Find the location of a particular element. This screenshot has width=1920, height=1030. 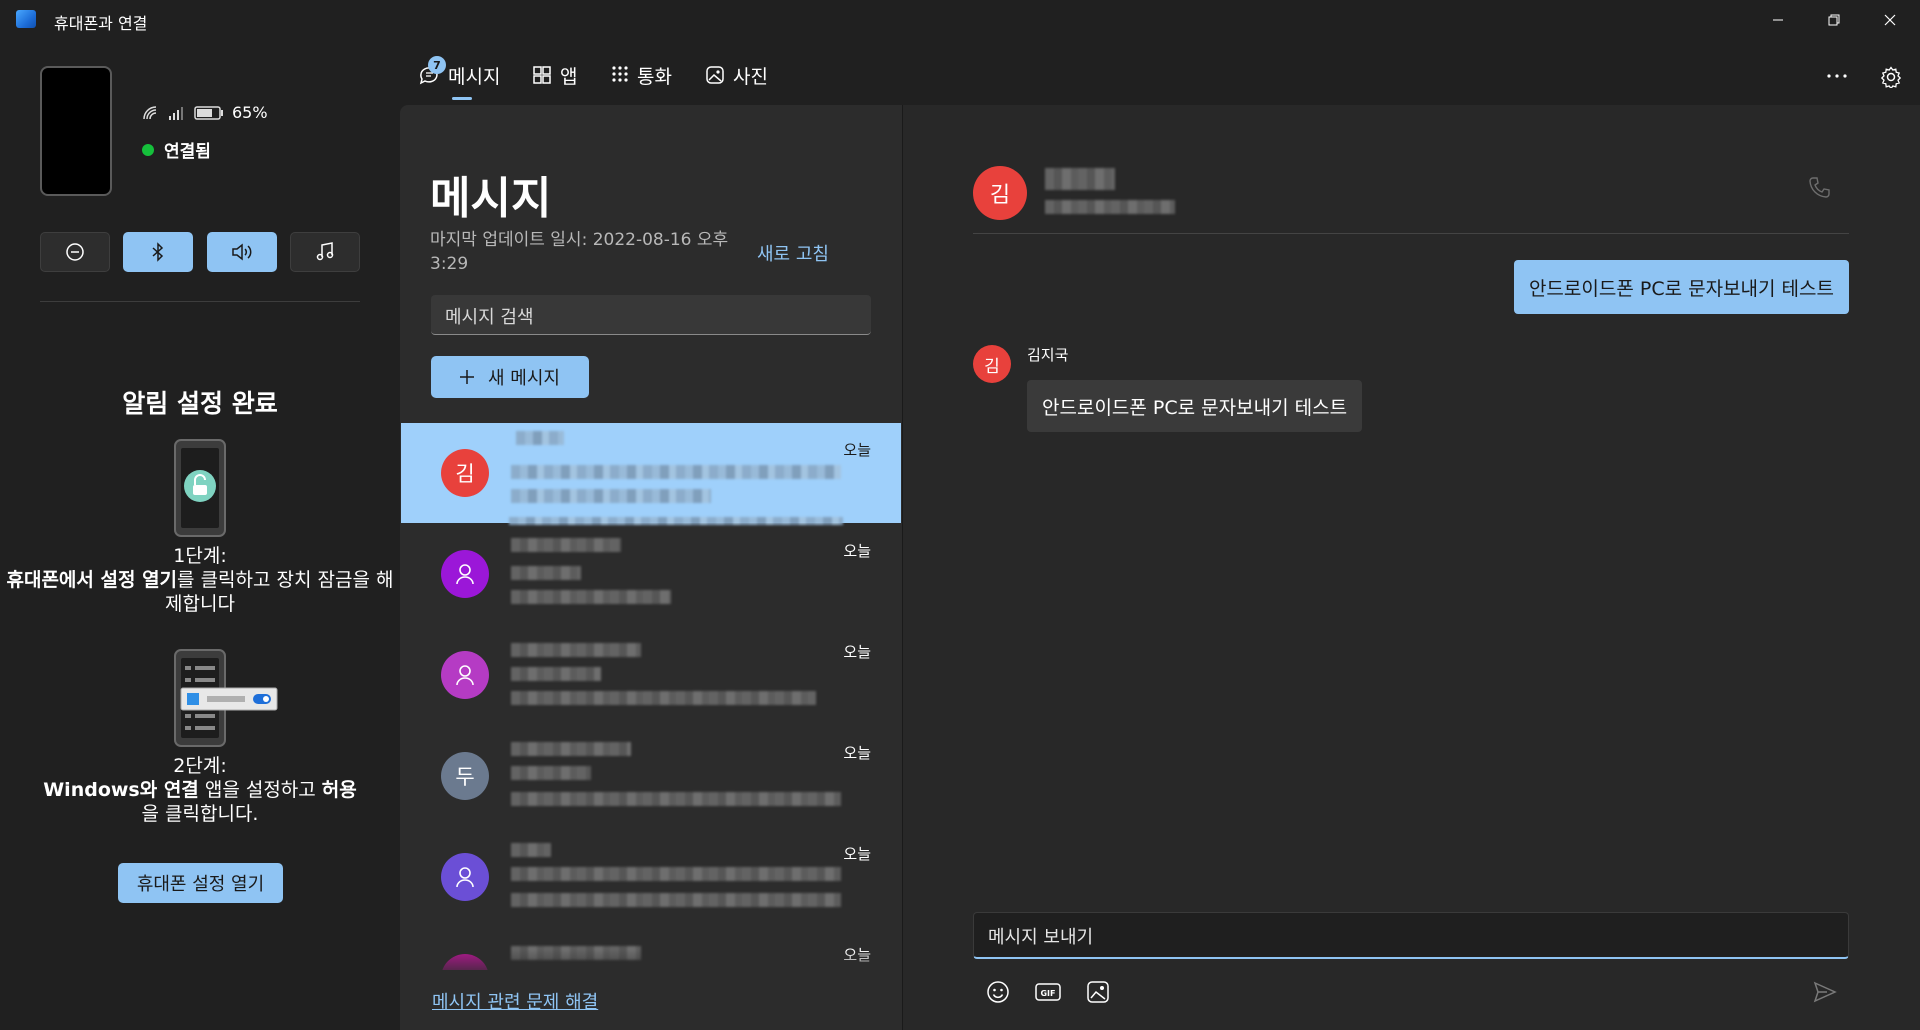

notification-setup-title: 알림 설정 완료 is located at coordinates (200, 403).